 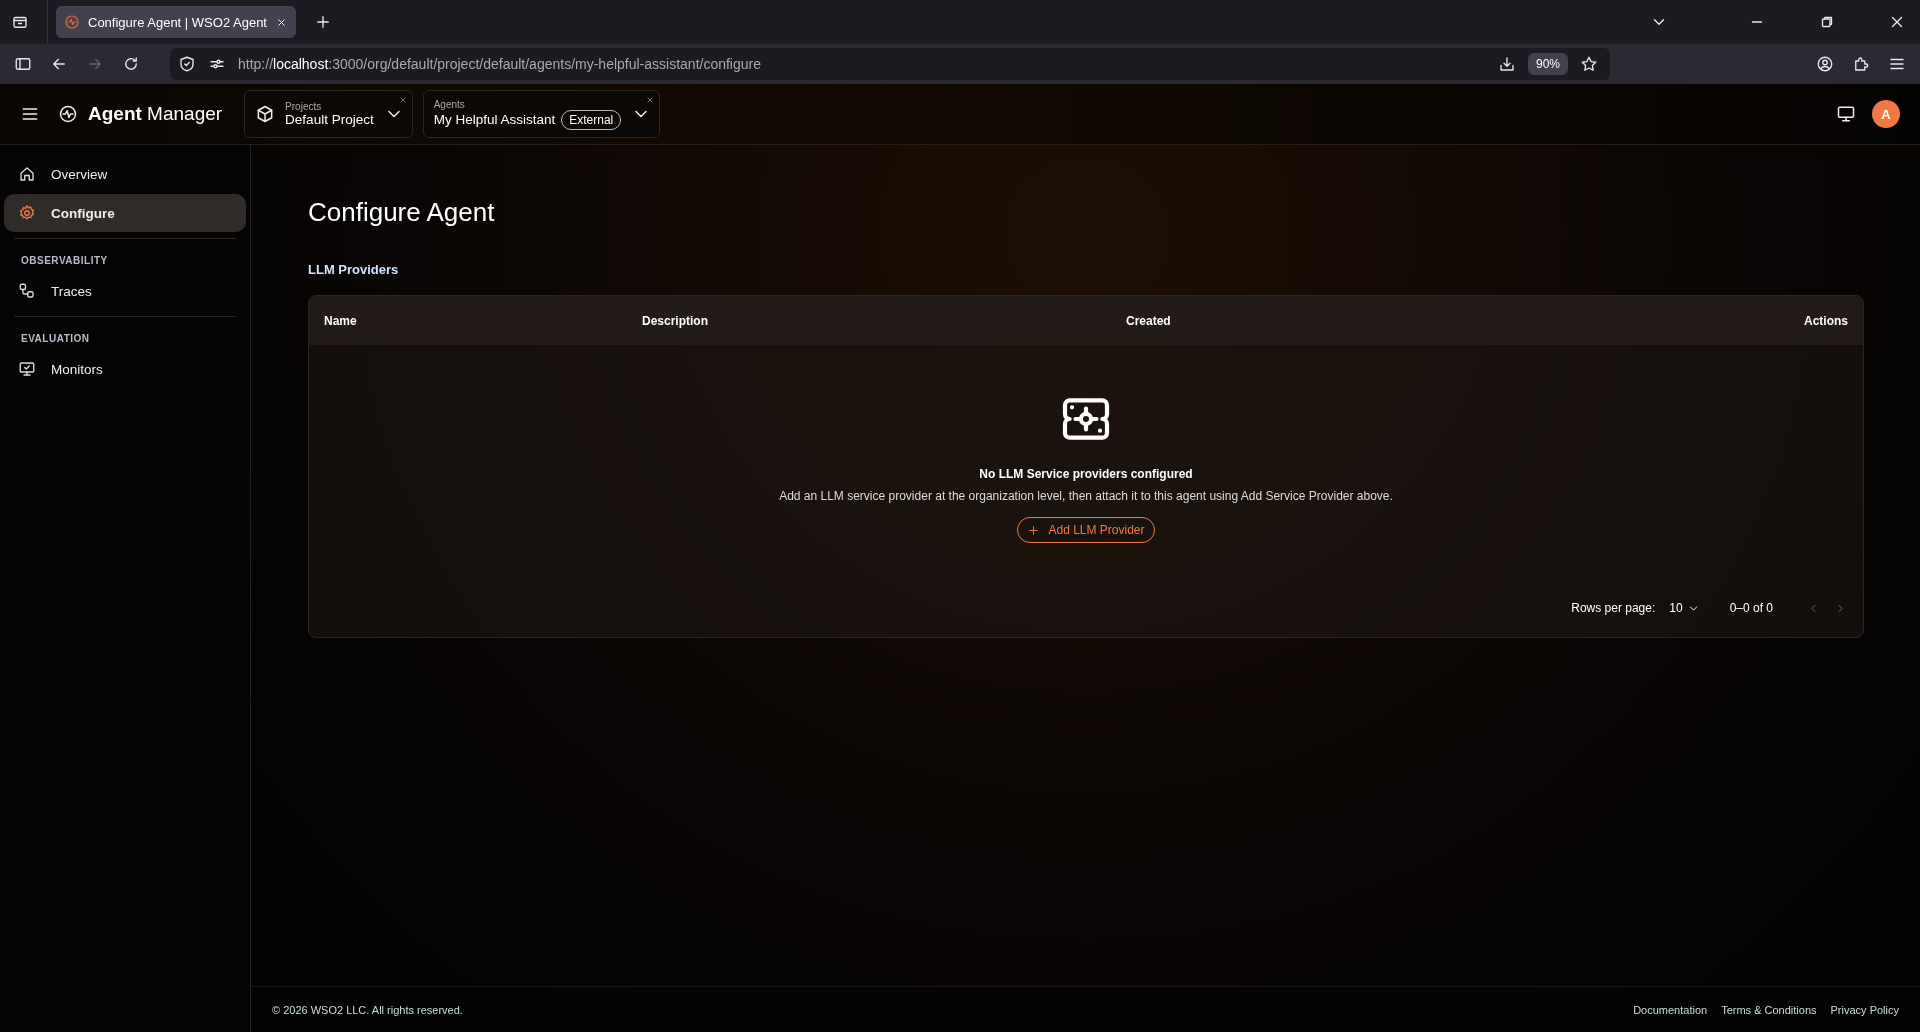 I want to click on page-range: 0–0 of 0, so click(x=1751, y=608).